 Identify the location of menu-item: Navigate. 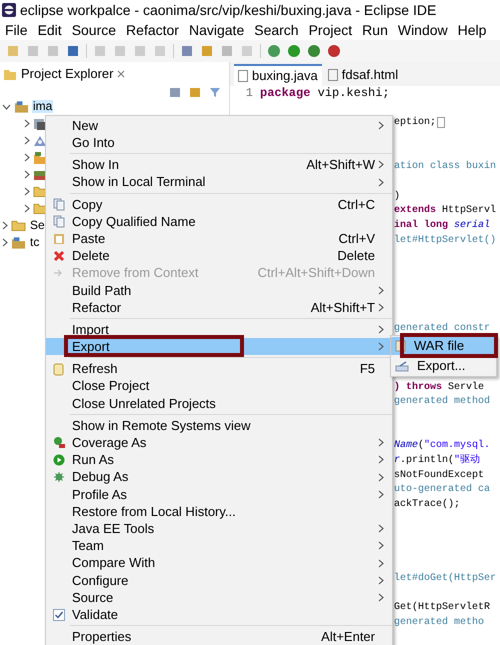
(216, 30).